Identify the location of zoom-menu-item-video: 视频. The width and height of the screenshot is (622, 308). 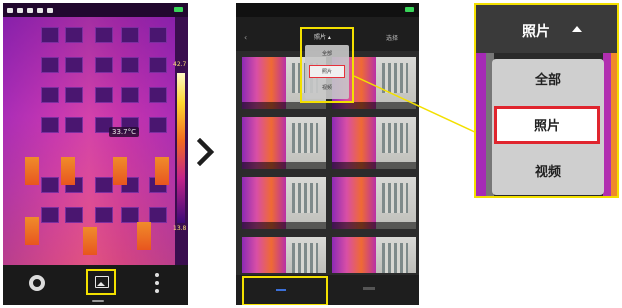
(548, 173).